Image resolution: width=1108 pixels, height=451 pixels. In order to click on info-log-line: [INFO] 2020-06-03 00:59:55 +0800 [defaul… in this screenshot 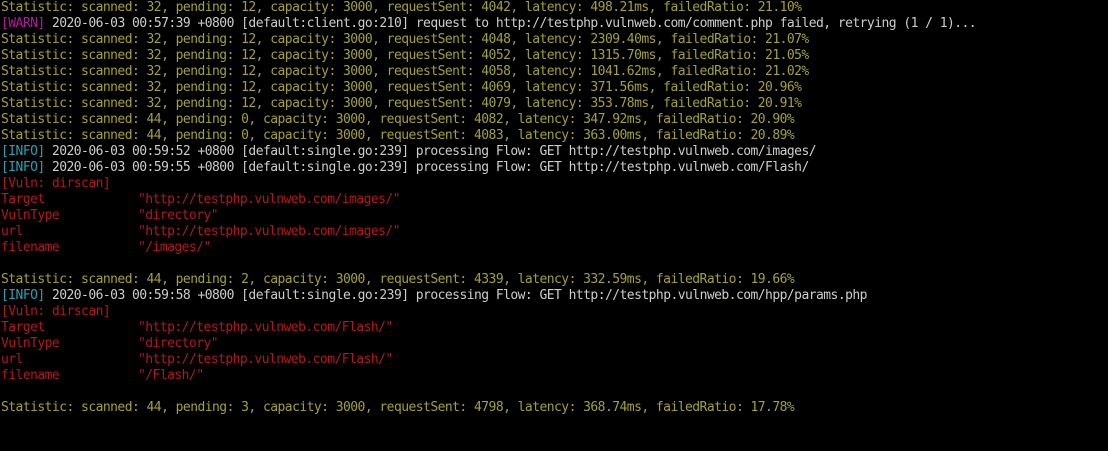, I will do `click(554, 168)`.